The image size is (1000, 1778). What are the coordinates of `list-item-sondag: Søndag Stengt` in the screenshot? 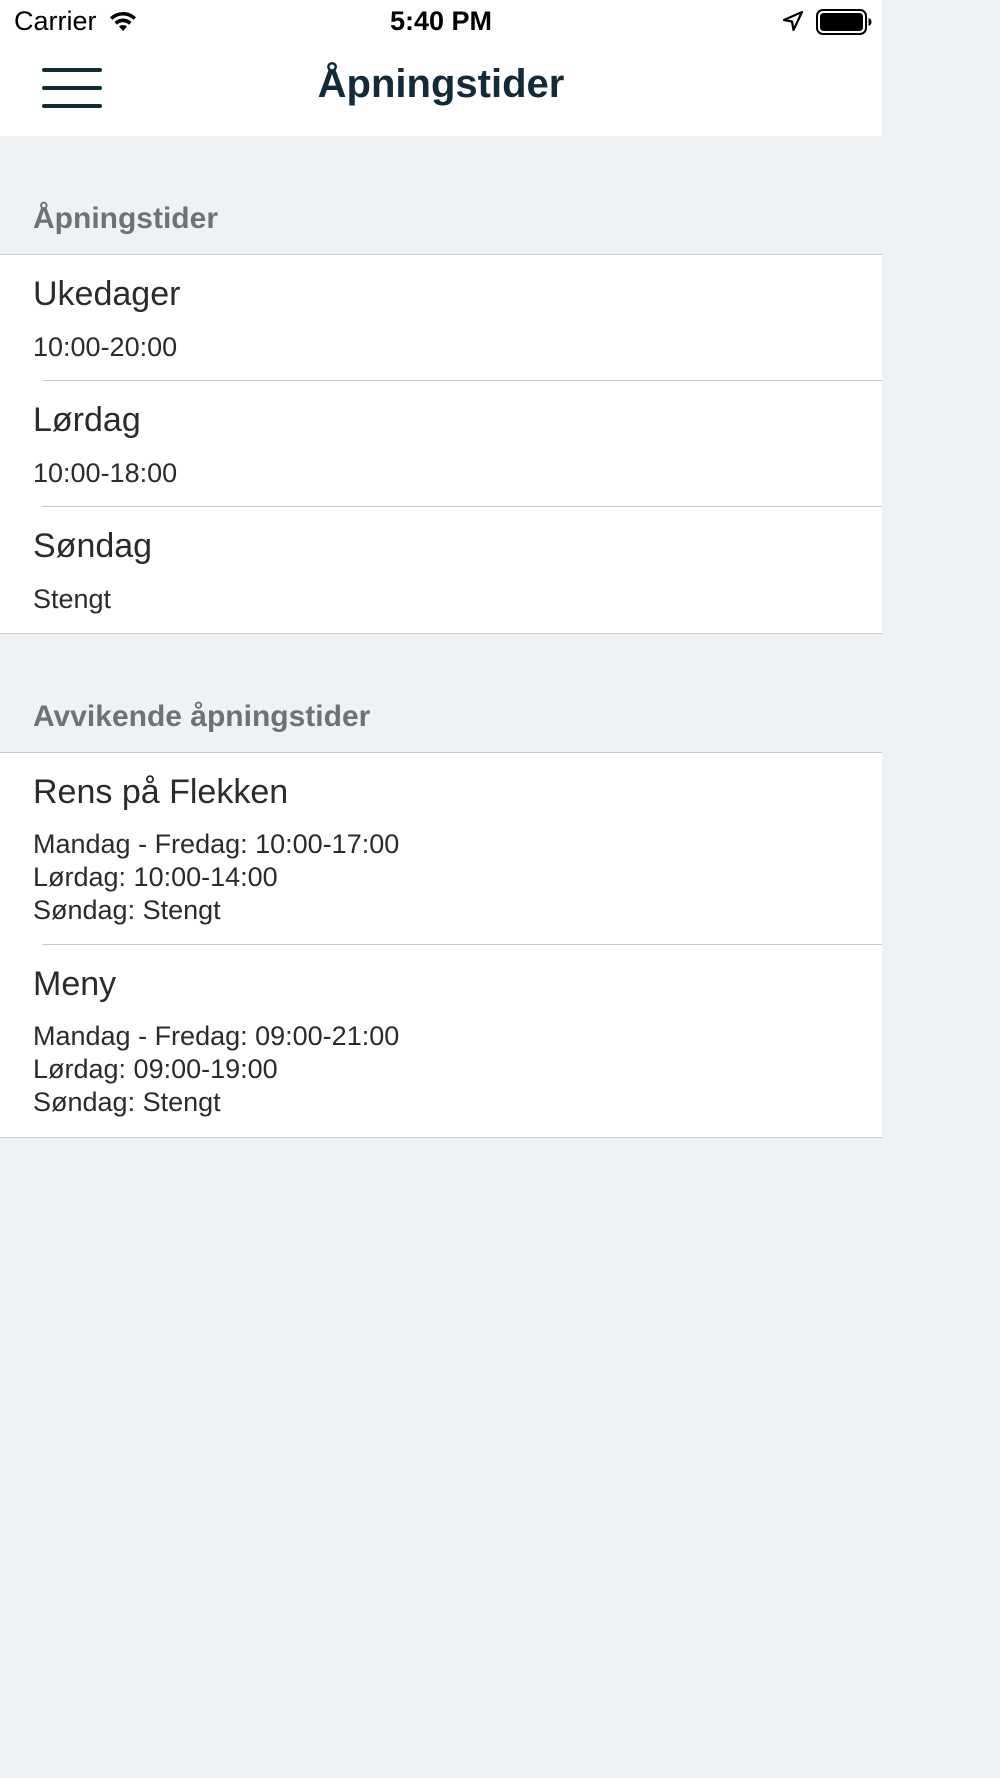 It's located at (441, 570).